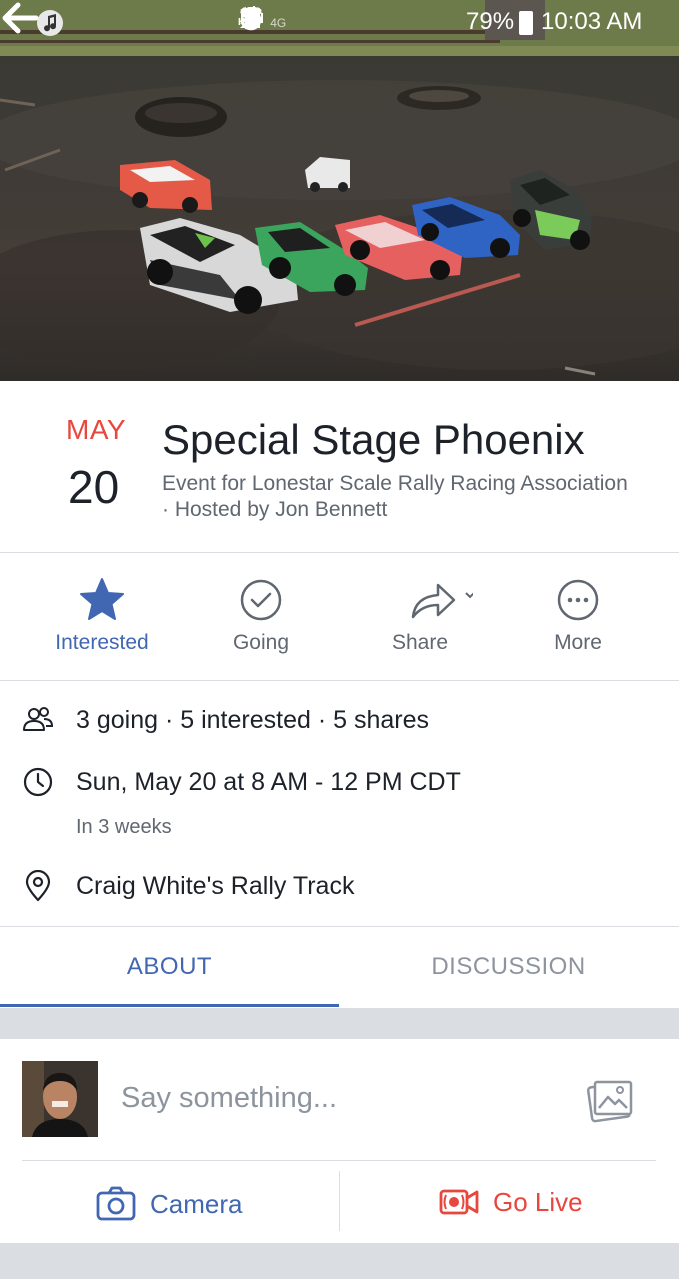 The width and height of the screenshot is (679, 1279). Describe the element at coordinates (60, 1099) in the screenshot. I see `avatar` at that location.